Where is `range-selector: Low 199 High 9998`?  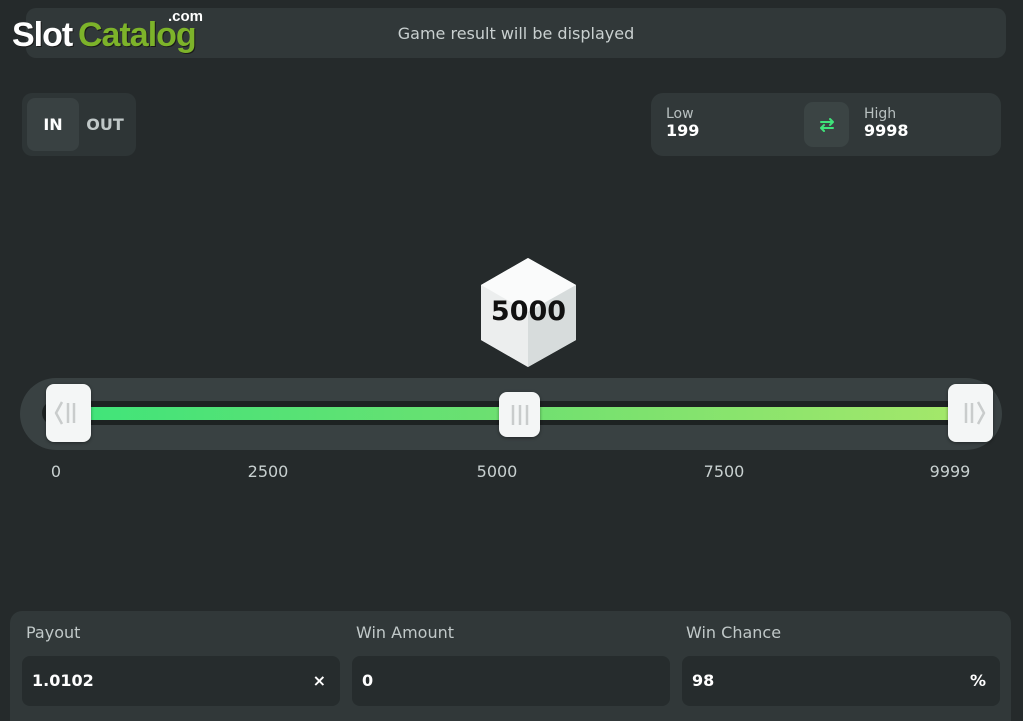
range-selector: Low 199 High 9998 is located at coordinates (826, 124).